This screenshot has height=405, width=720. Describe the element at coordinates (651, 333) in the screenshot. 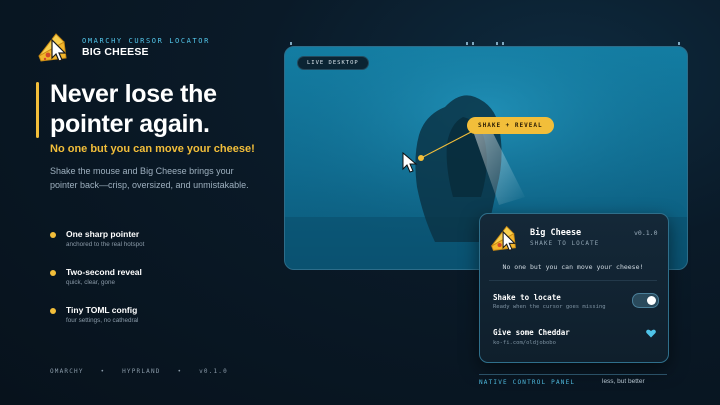

I see `heart-icon` at that location.